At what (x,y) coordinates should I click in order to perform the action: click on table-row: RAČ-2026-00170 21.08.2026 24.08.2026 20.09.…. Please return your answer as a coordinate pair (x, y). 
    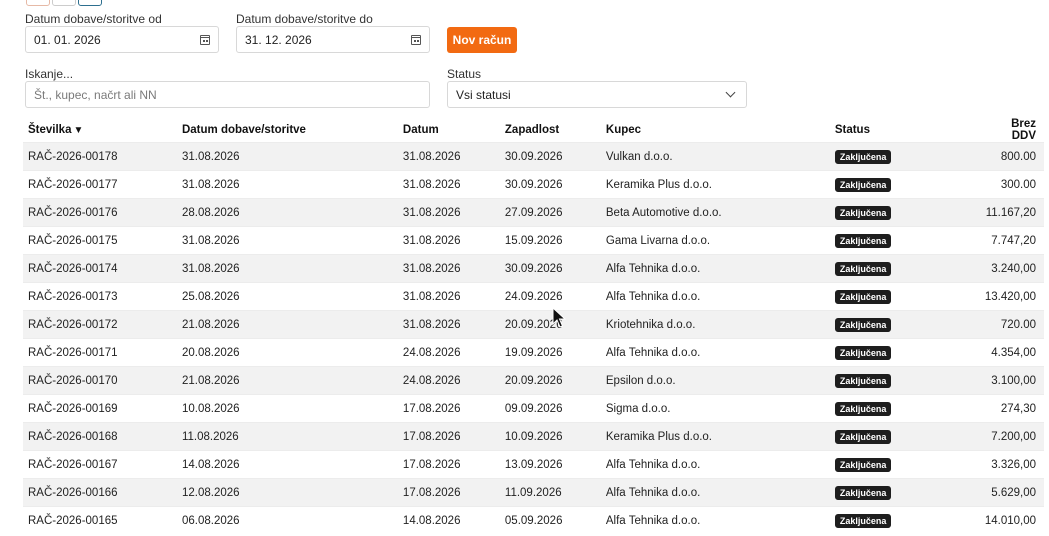
    Looking at the image, I should click on (533, 380).